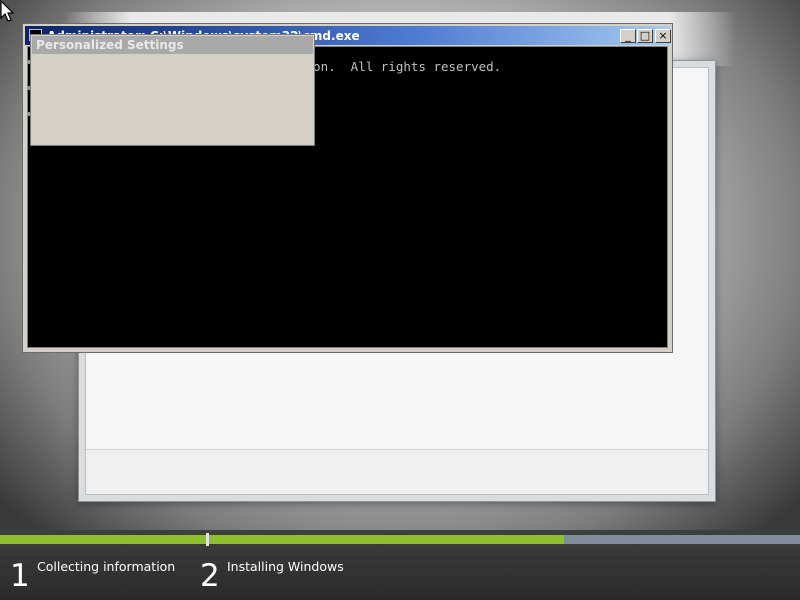 The height and width of the screenshot is (600, 800). I want to click on mouse-pointer-icon, so click(7, 11).